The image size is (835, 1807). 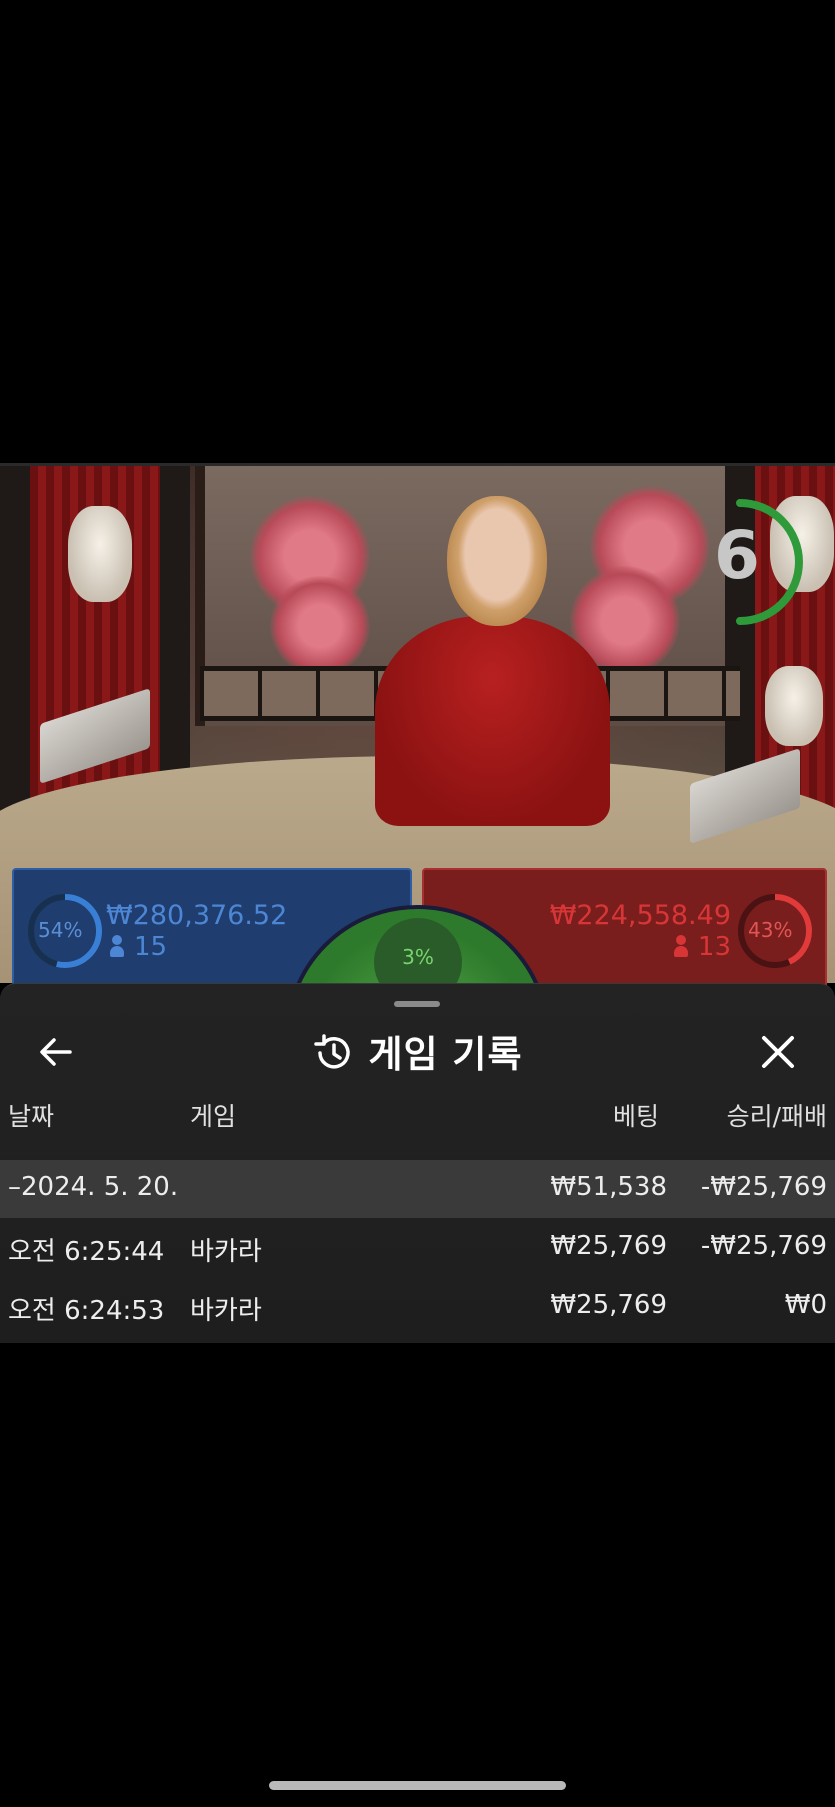 I want to click on row-time: 오전 6:25:44, so click(x=86, y=1252).